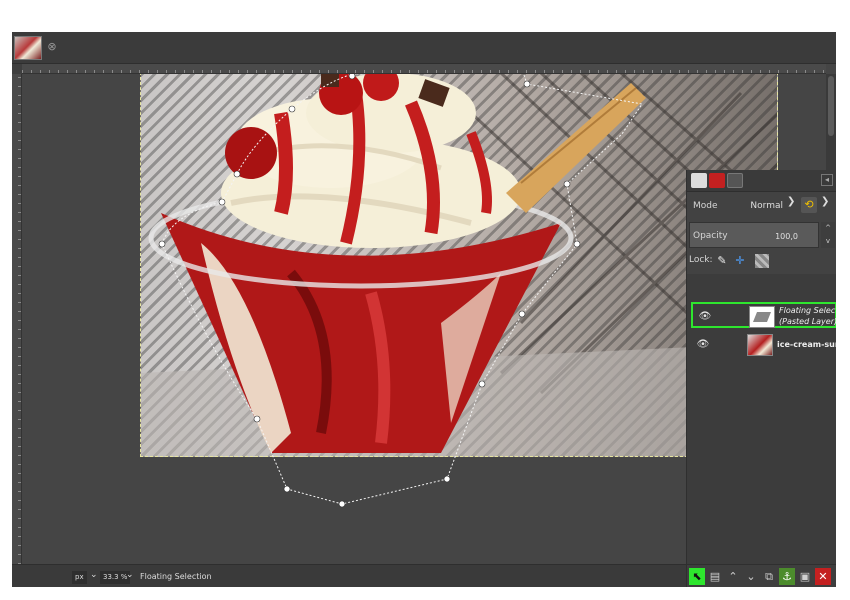 This screenshot has width=850, height=600. I want to click on layer-button-bar: ⬉ ▤ ⌃ ⌄ ⧉ ⚓ ▣ ✕, so click(761, 575).